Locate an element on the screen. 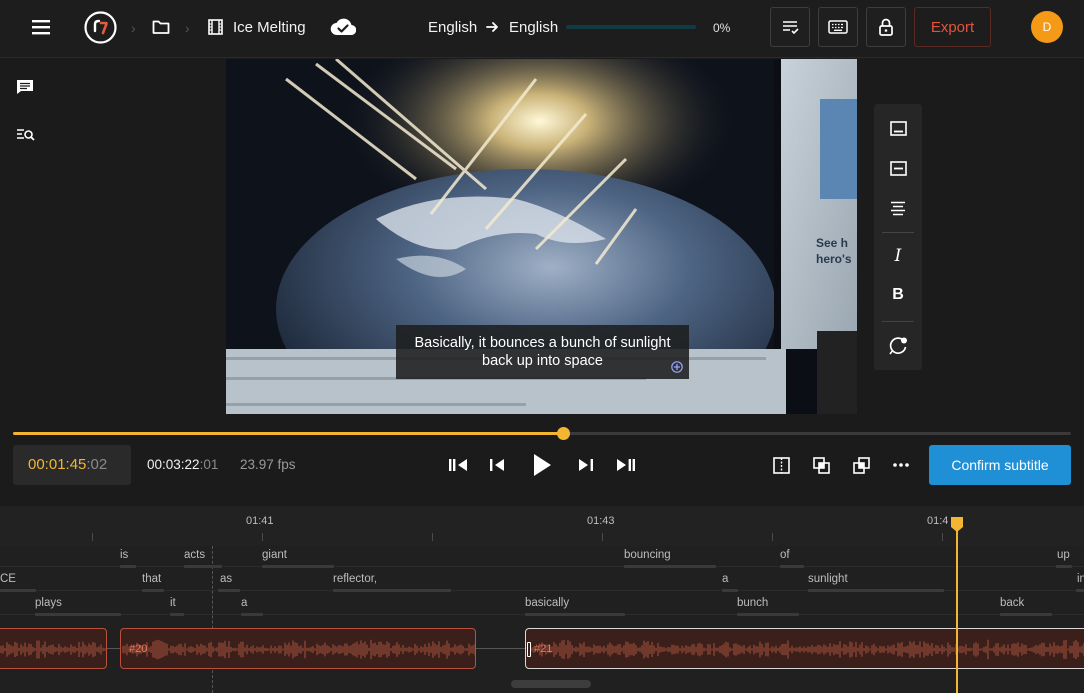 This screenshot has width=1084, height=693. current-time-display: 00:01:45:02 is located at coordinates (72, 465).